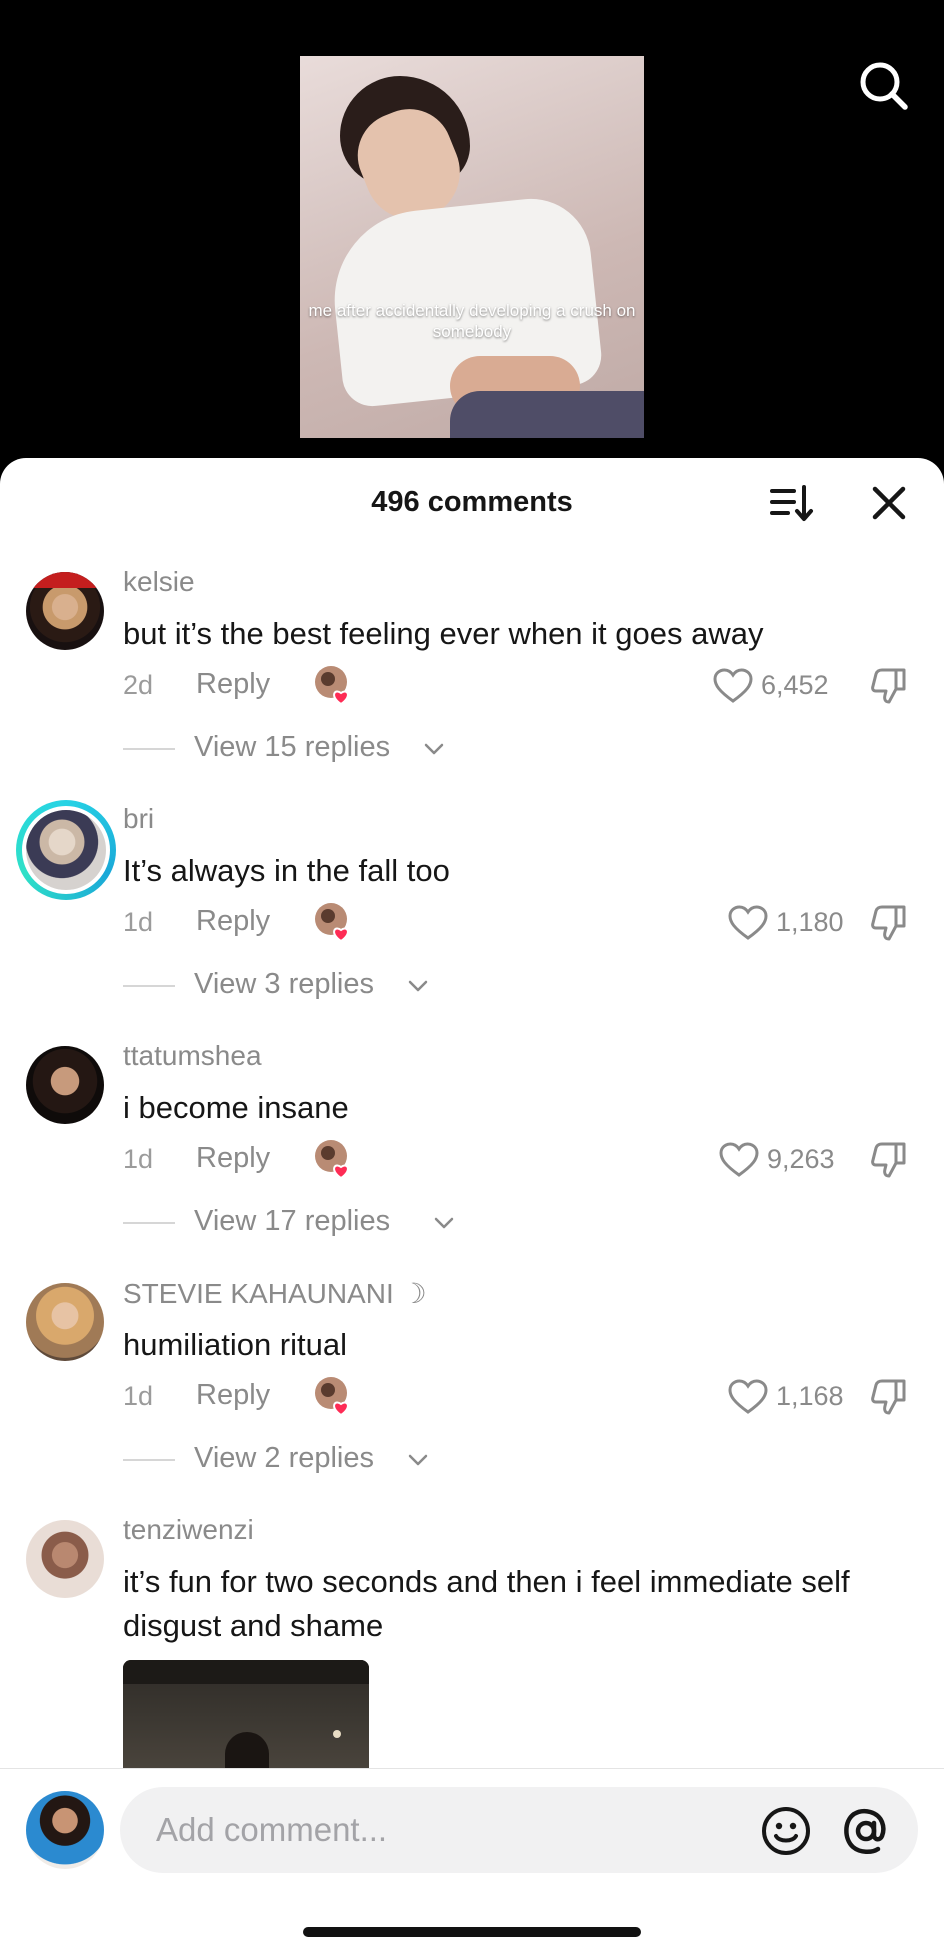 The width and height of the screenshot is (944, 1949). I want to click on view-replies-label: View 2 replies, so click(284, 1458).